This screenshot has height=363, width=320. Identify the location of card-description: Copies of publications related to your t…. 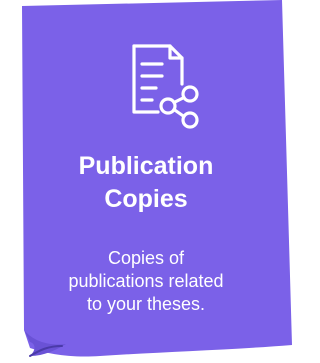
(146, 281).